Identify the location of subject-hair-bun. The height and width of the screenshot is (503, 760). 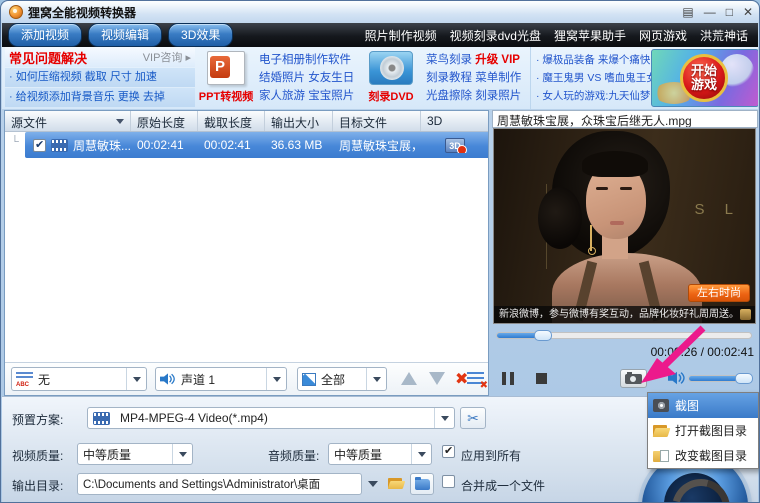
(560, 218).